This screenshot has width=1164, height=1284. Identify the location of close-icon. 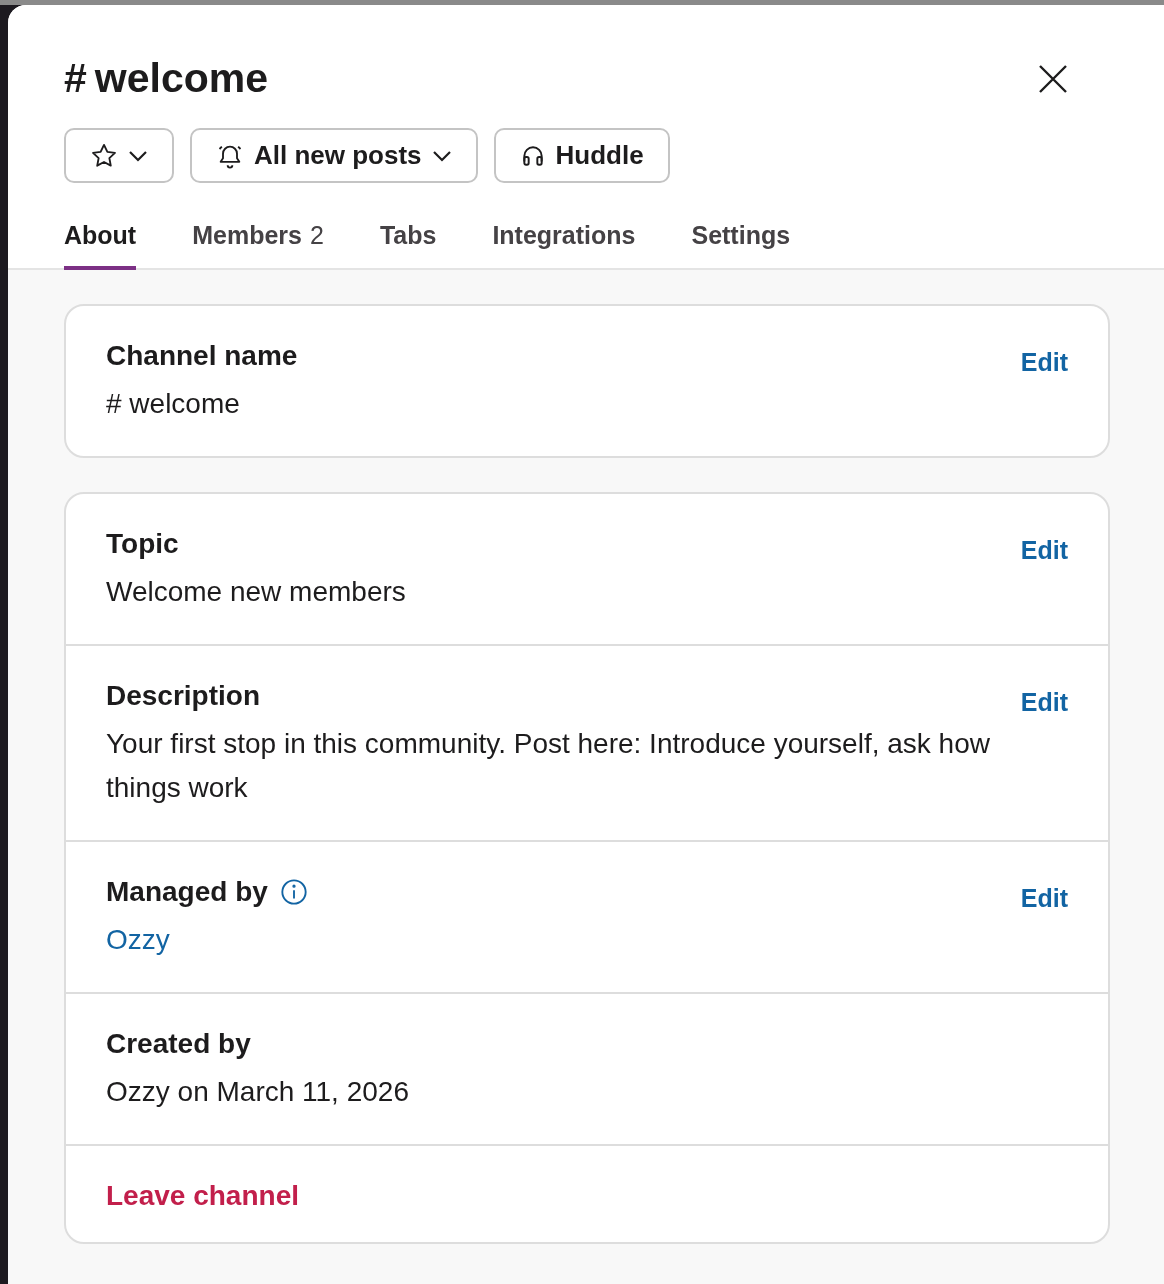
(1053, 78).